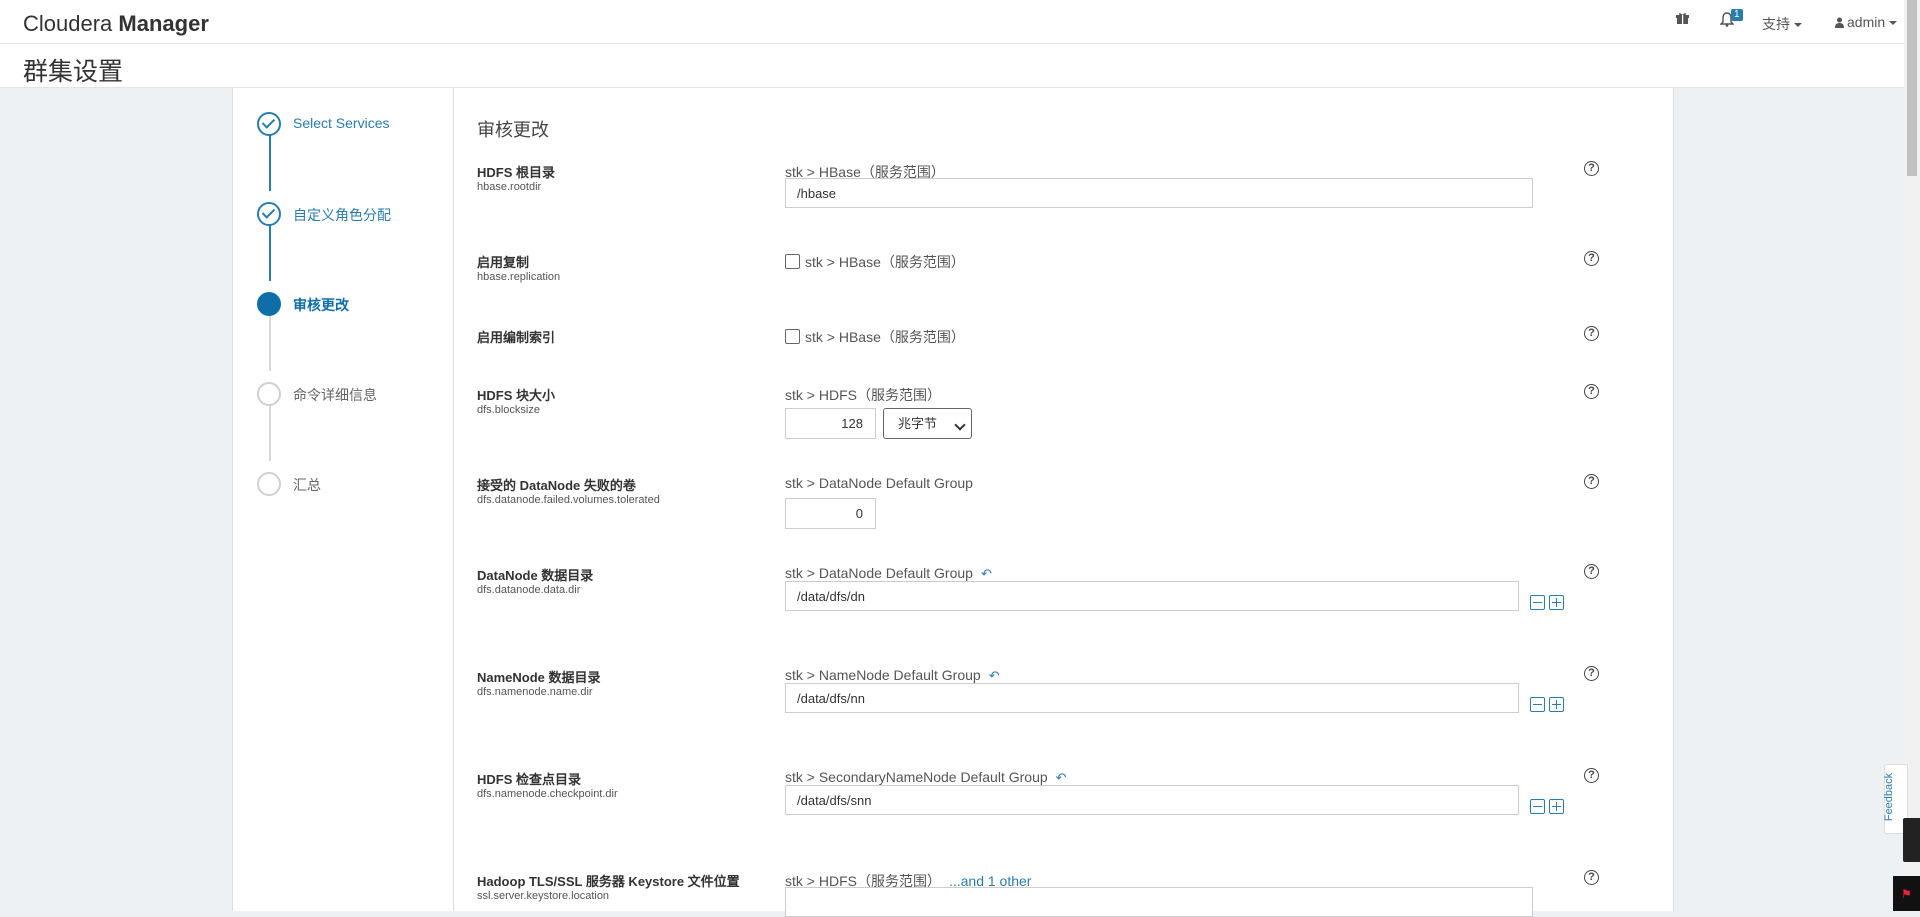  What do you see at coordinates (68, 23) in the screenshot?
I see `brand-light: Cloudera` at bounding box center [68, 23].